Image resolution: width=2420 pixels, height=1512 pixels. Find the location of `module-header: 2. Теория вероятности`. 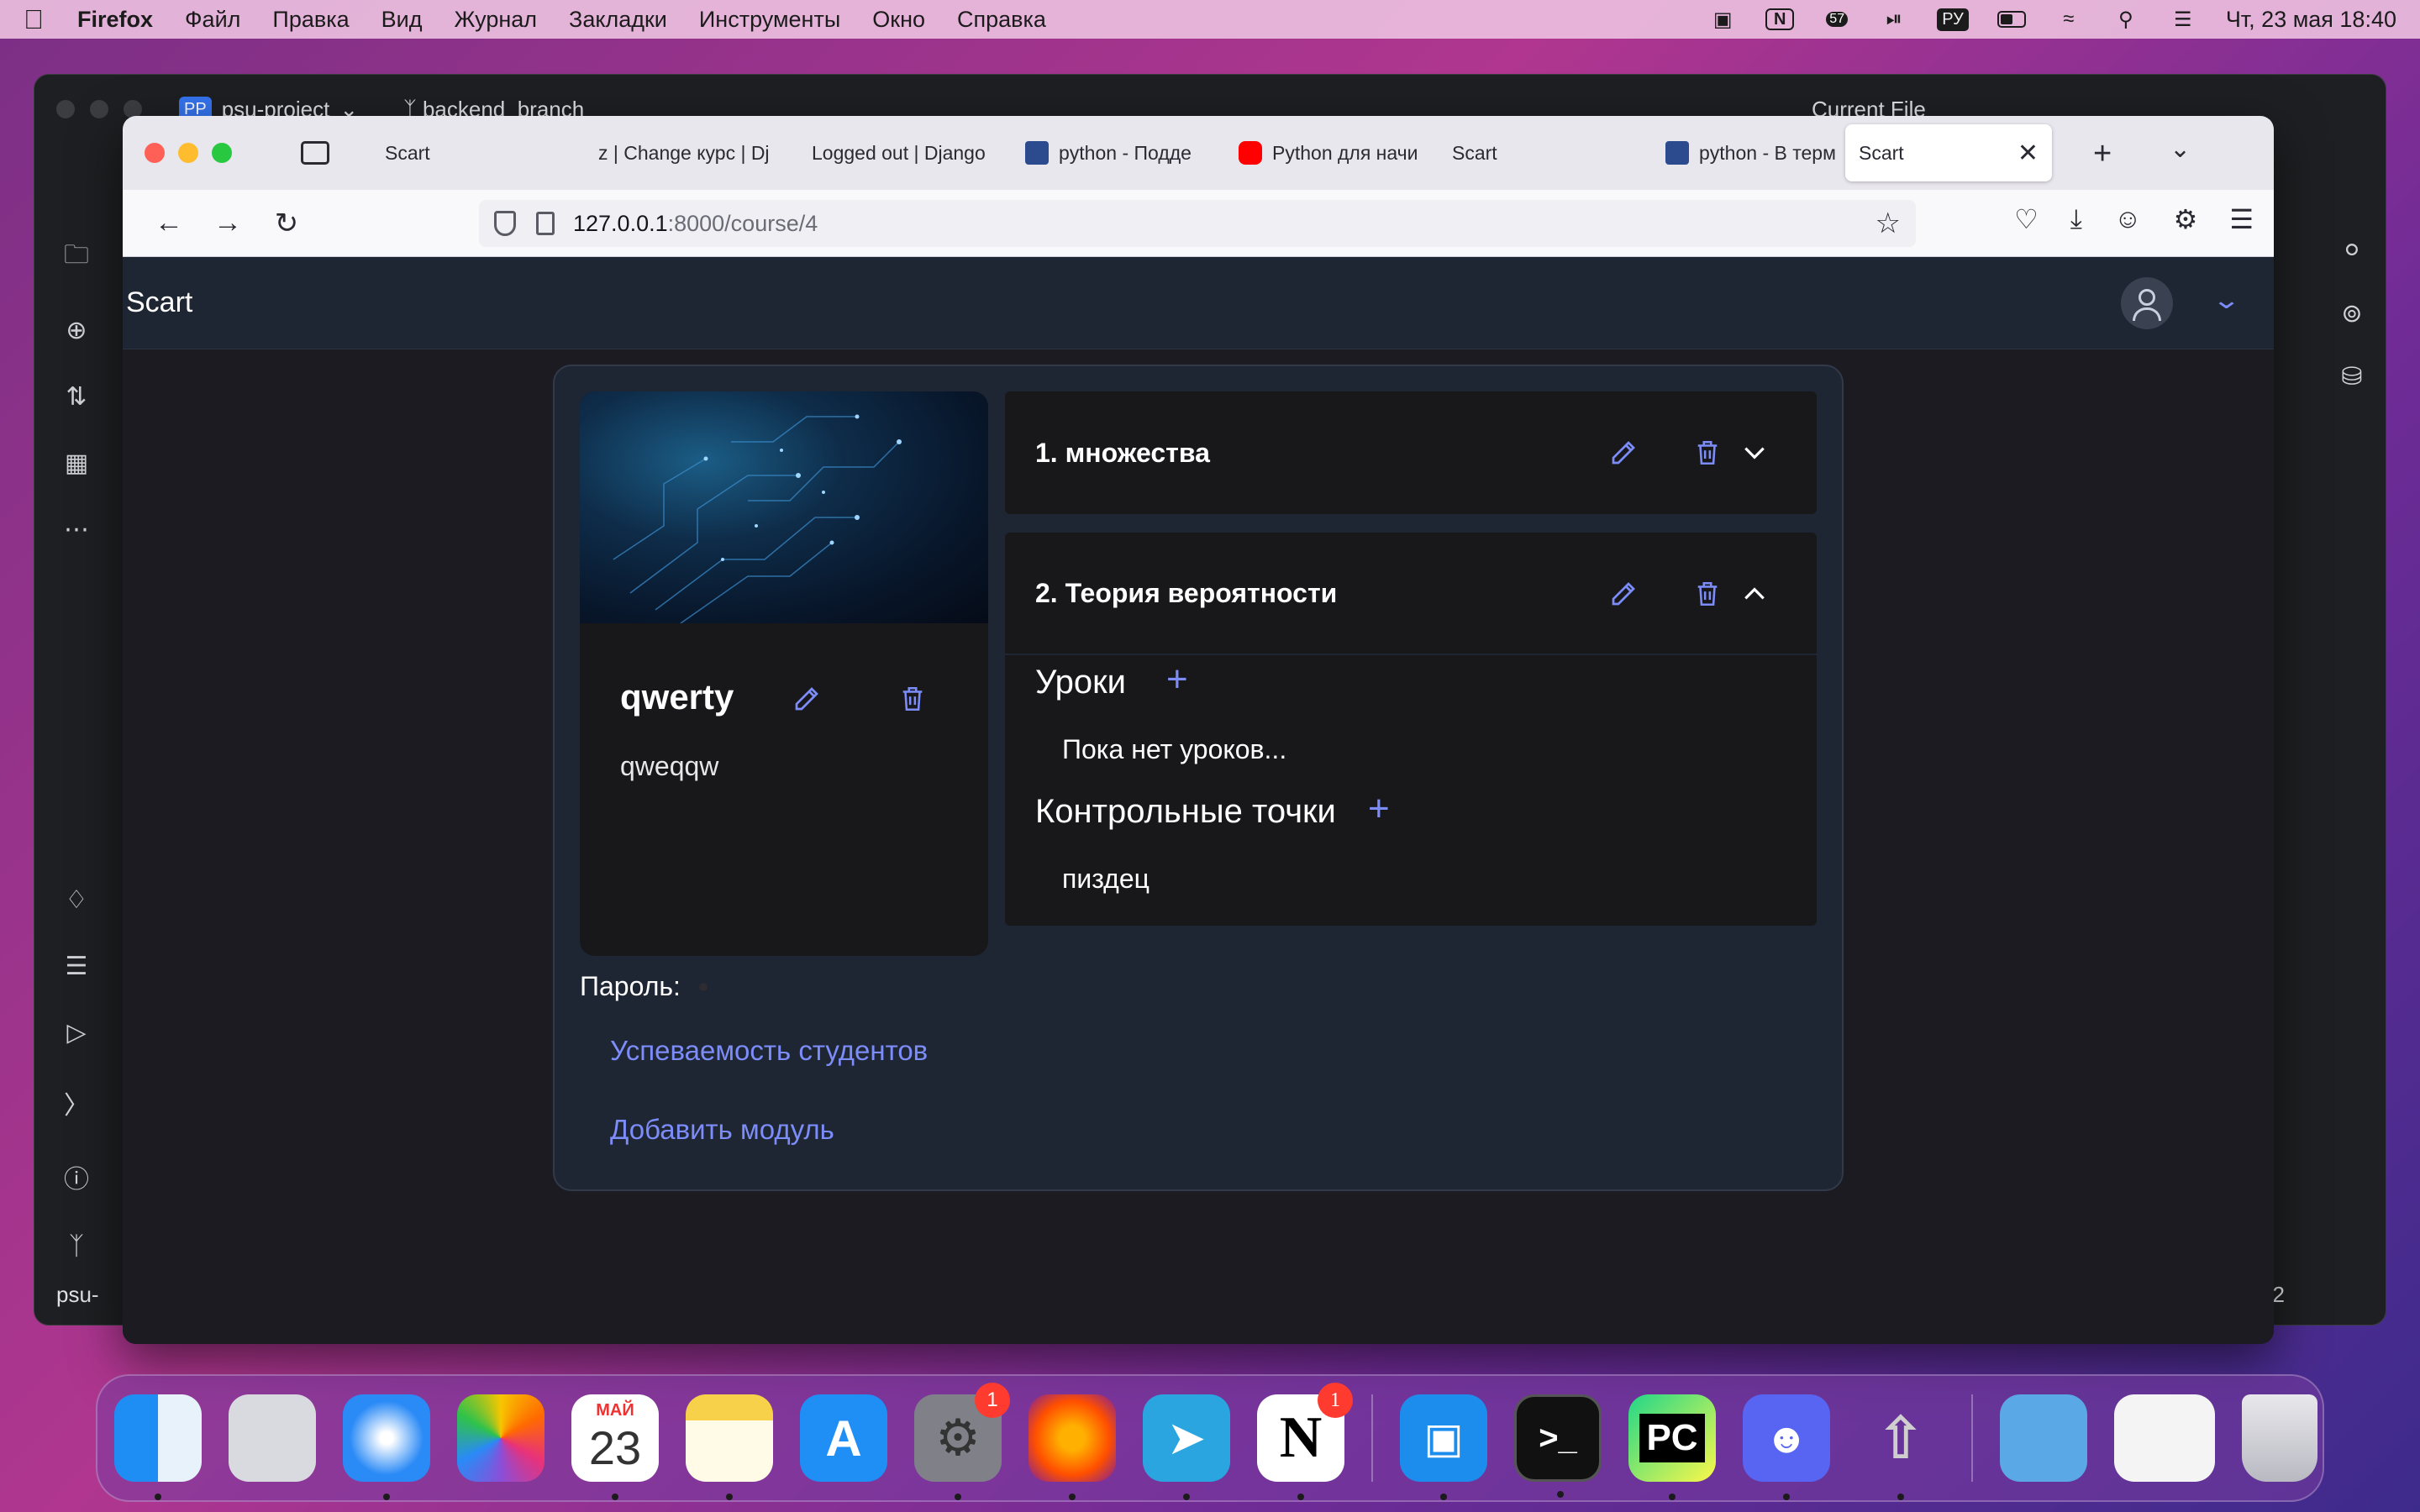

module-header: 2. Теория вероятности is located at coordinates (1411, 594).